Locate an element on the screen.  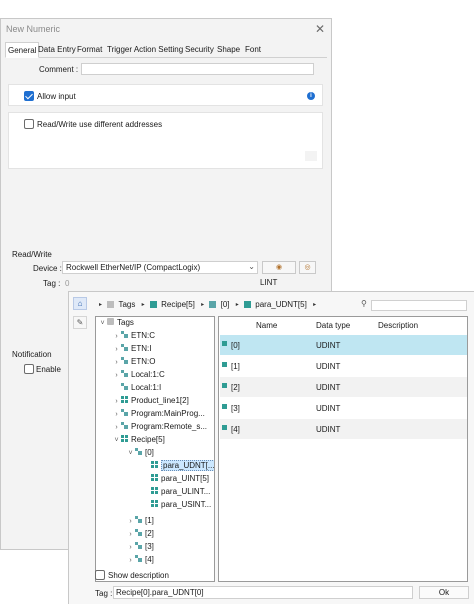
rw-different-checkbox is located at coordinates (29, 124).